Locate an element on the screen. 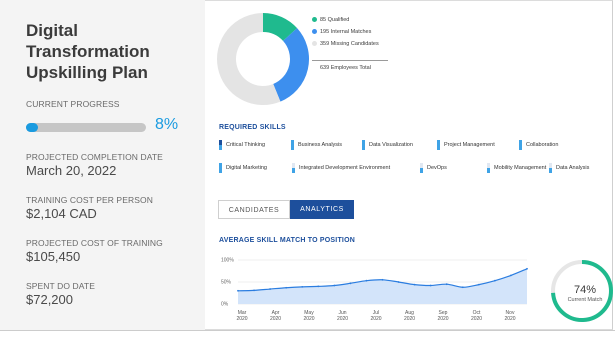 The image size is (615, 337). candidate-donut-chart is located at coordinates (263, 59).